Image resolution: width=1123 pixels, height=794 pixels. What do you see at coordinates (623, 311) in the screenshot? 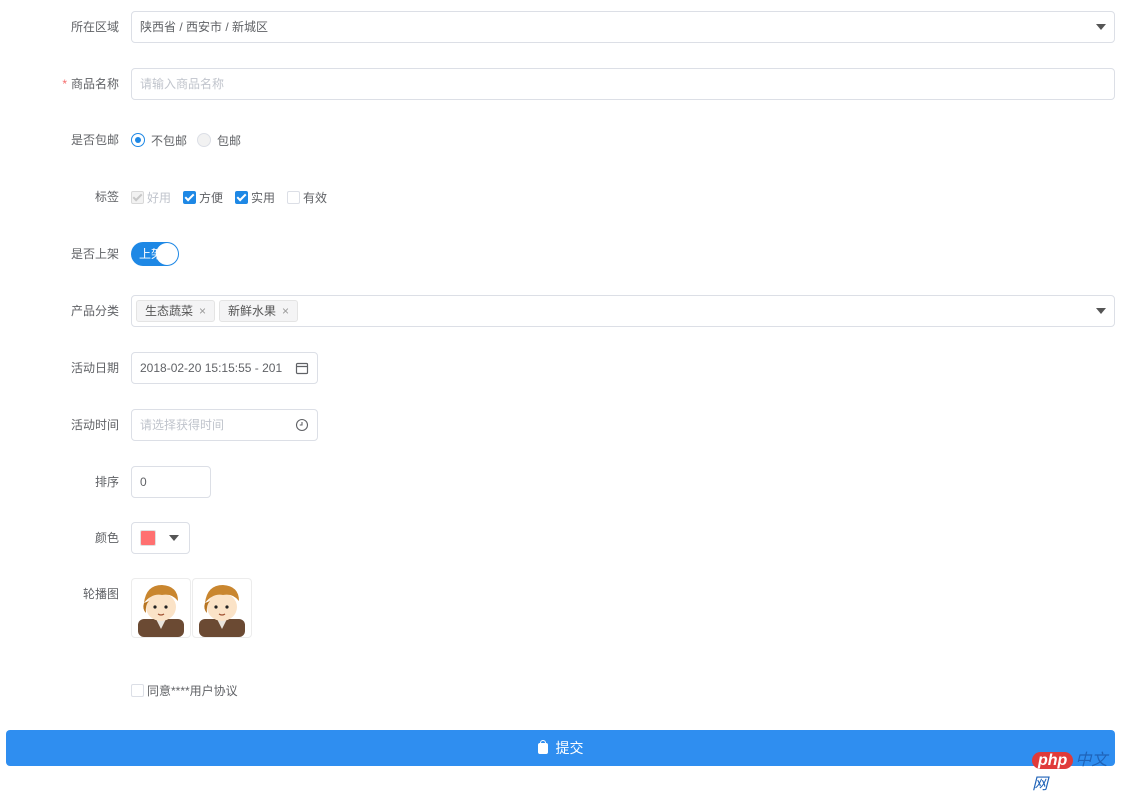
I see `category-multiselect: 生态蔬菜 × 新鲜水果 ×` at bounding box center [623, 311].